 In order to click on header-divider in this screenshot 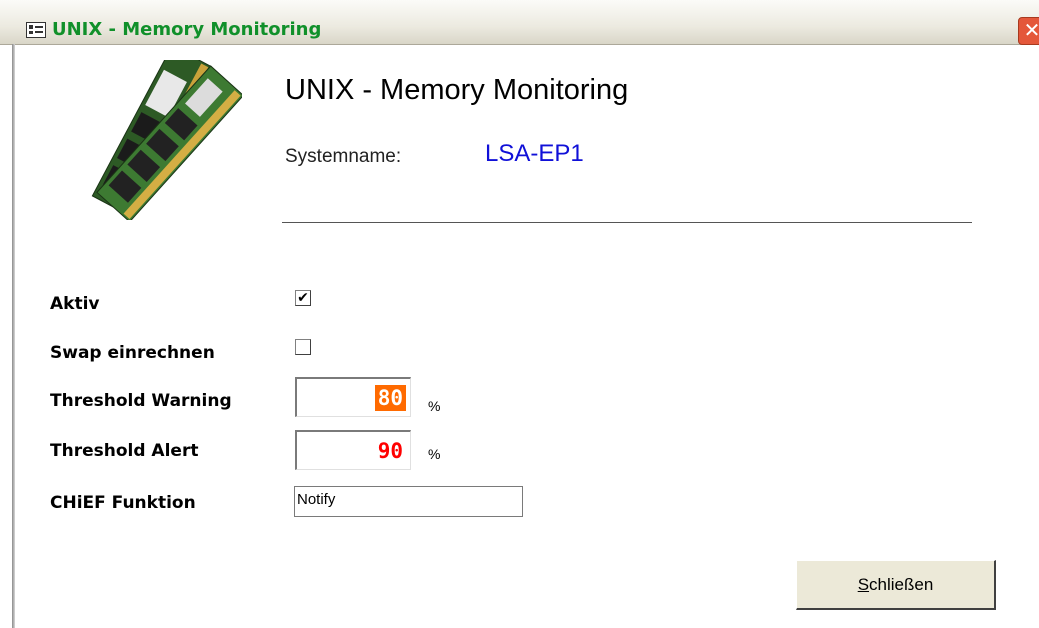, I will do `click(627, 222)`.